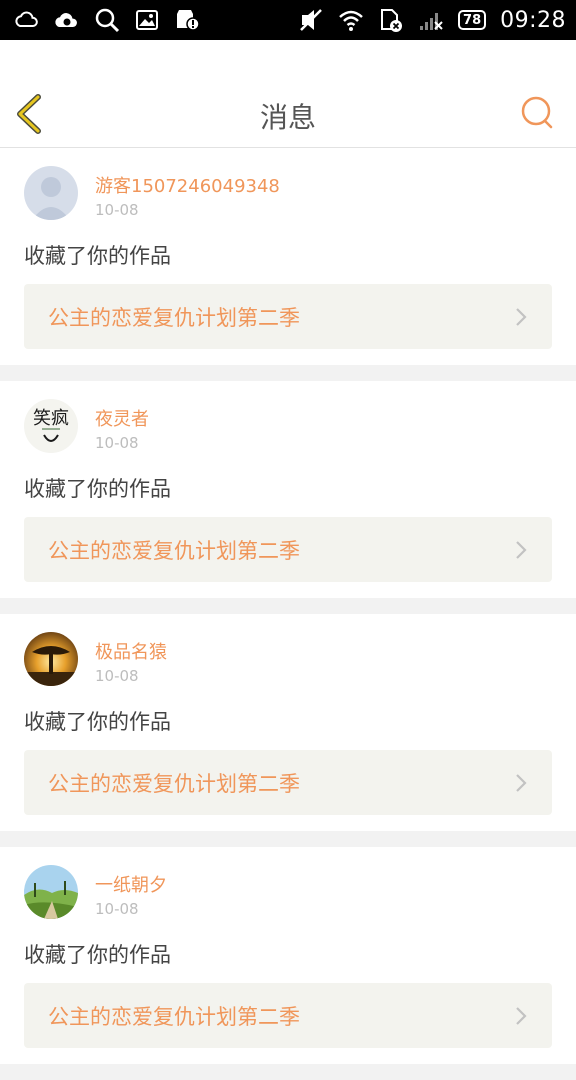 Image resolution: width=576 pixels, height=1080 pixels. Describe the element at coordinates (311, 20) in the screenshot. I see `silent-icon` at that location.